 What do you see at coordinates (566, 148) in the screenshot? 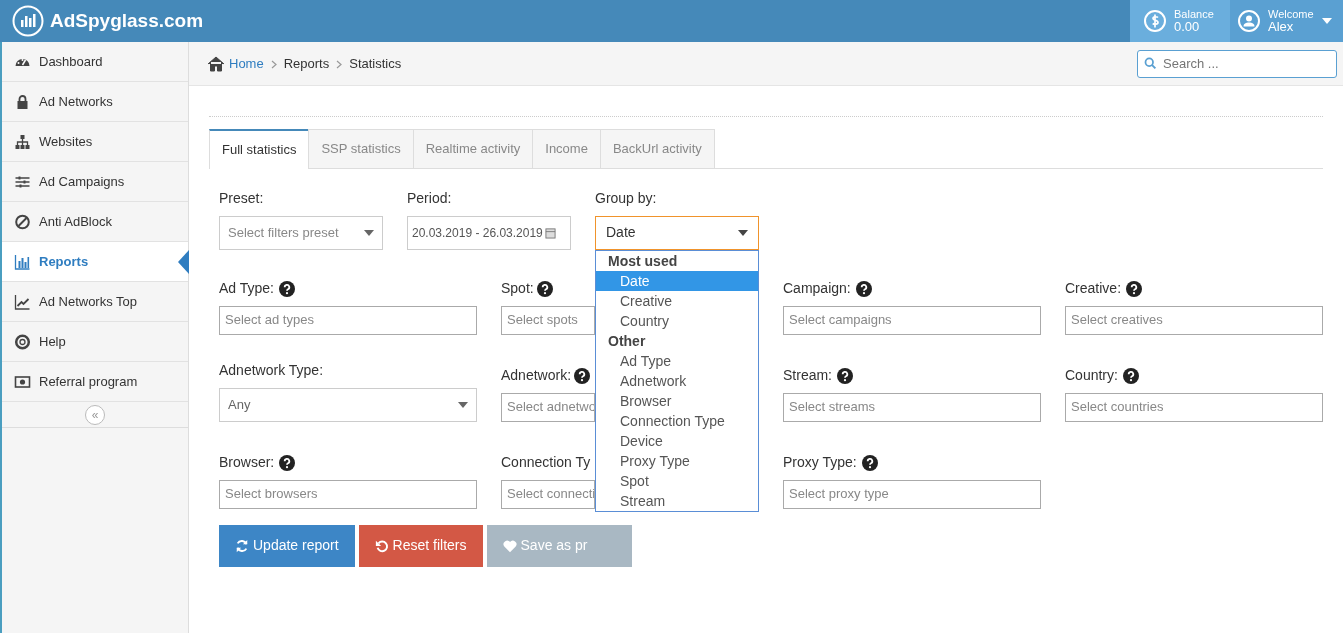
I see `tab: Income` at bounding box center [566, 148].